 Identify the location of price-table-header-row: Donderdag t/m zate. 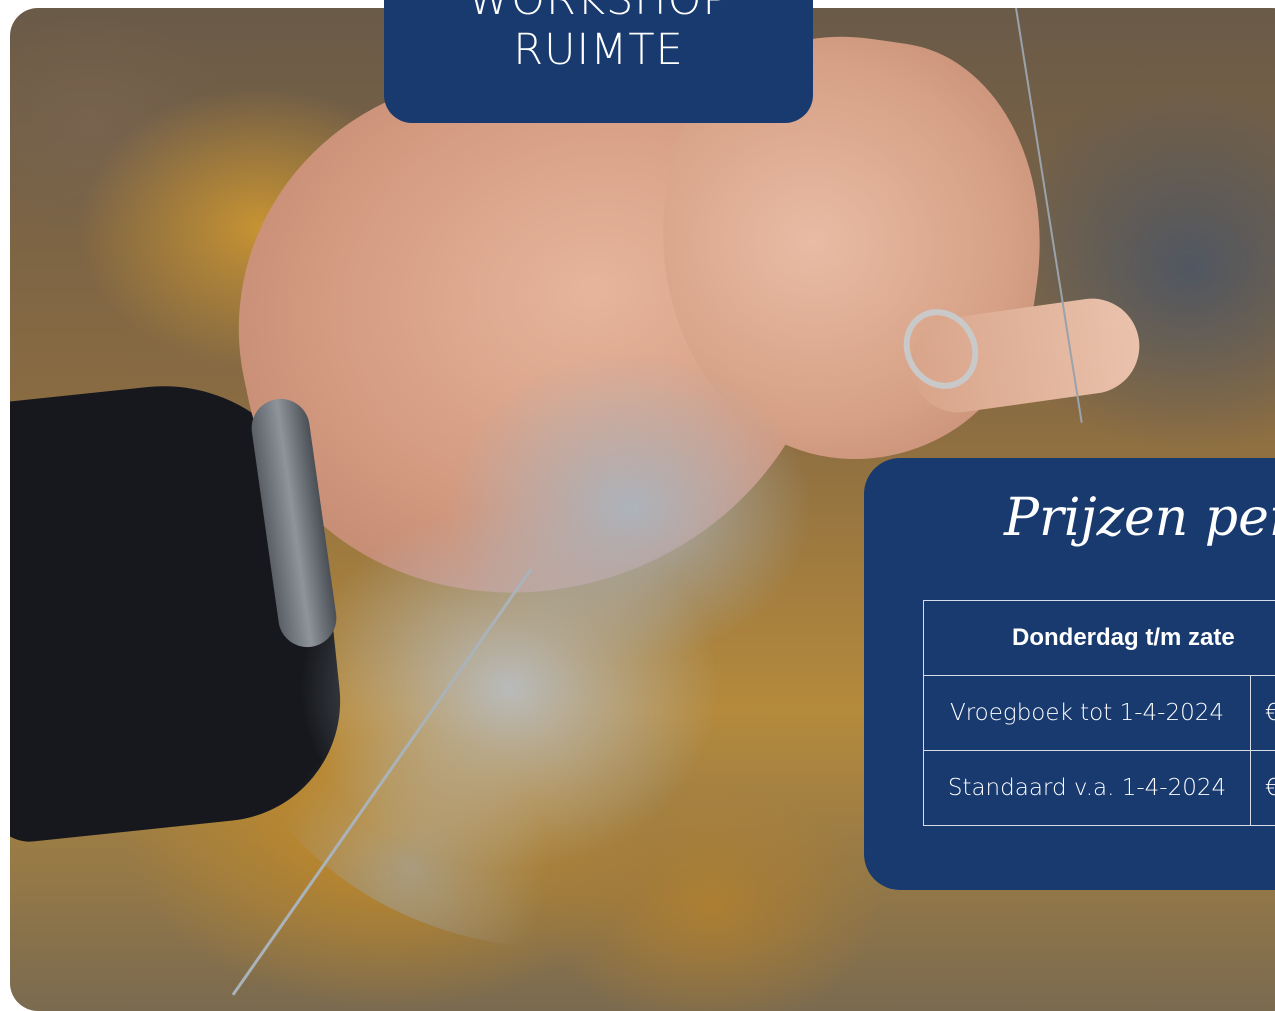
(1099, 638).